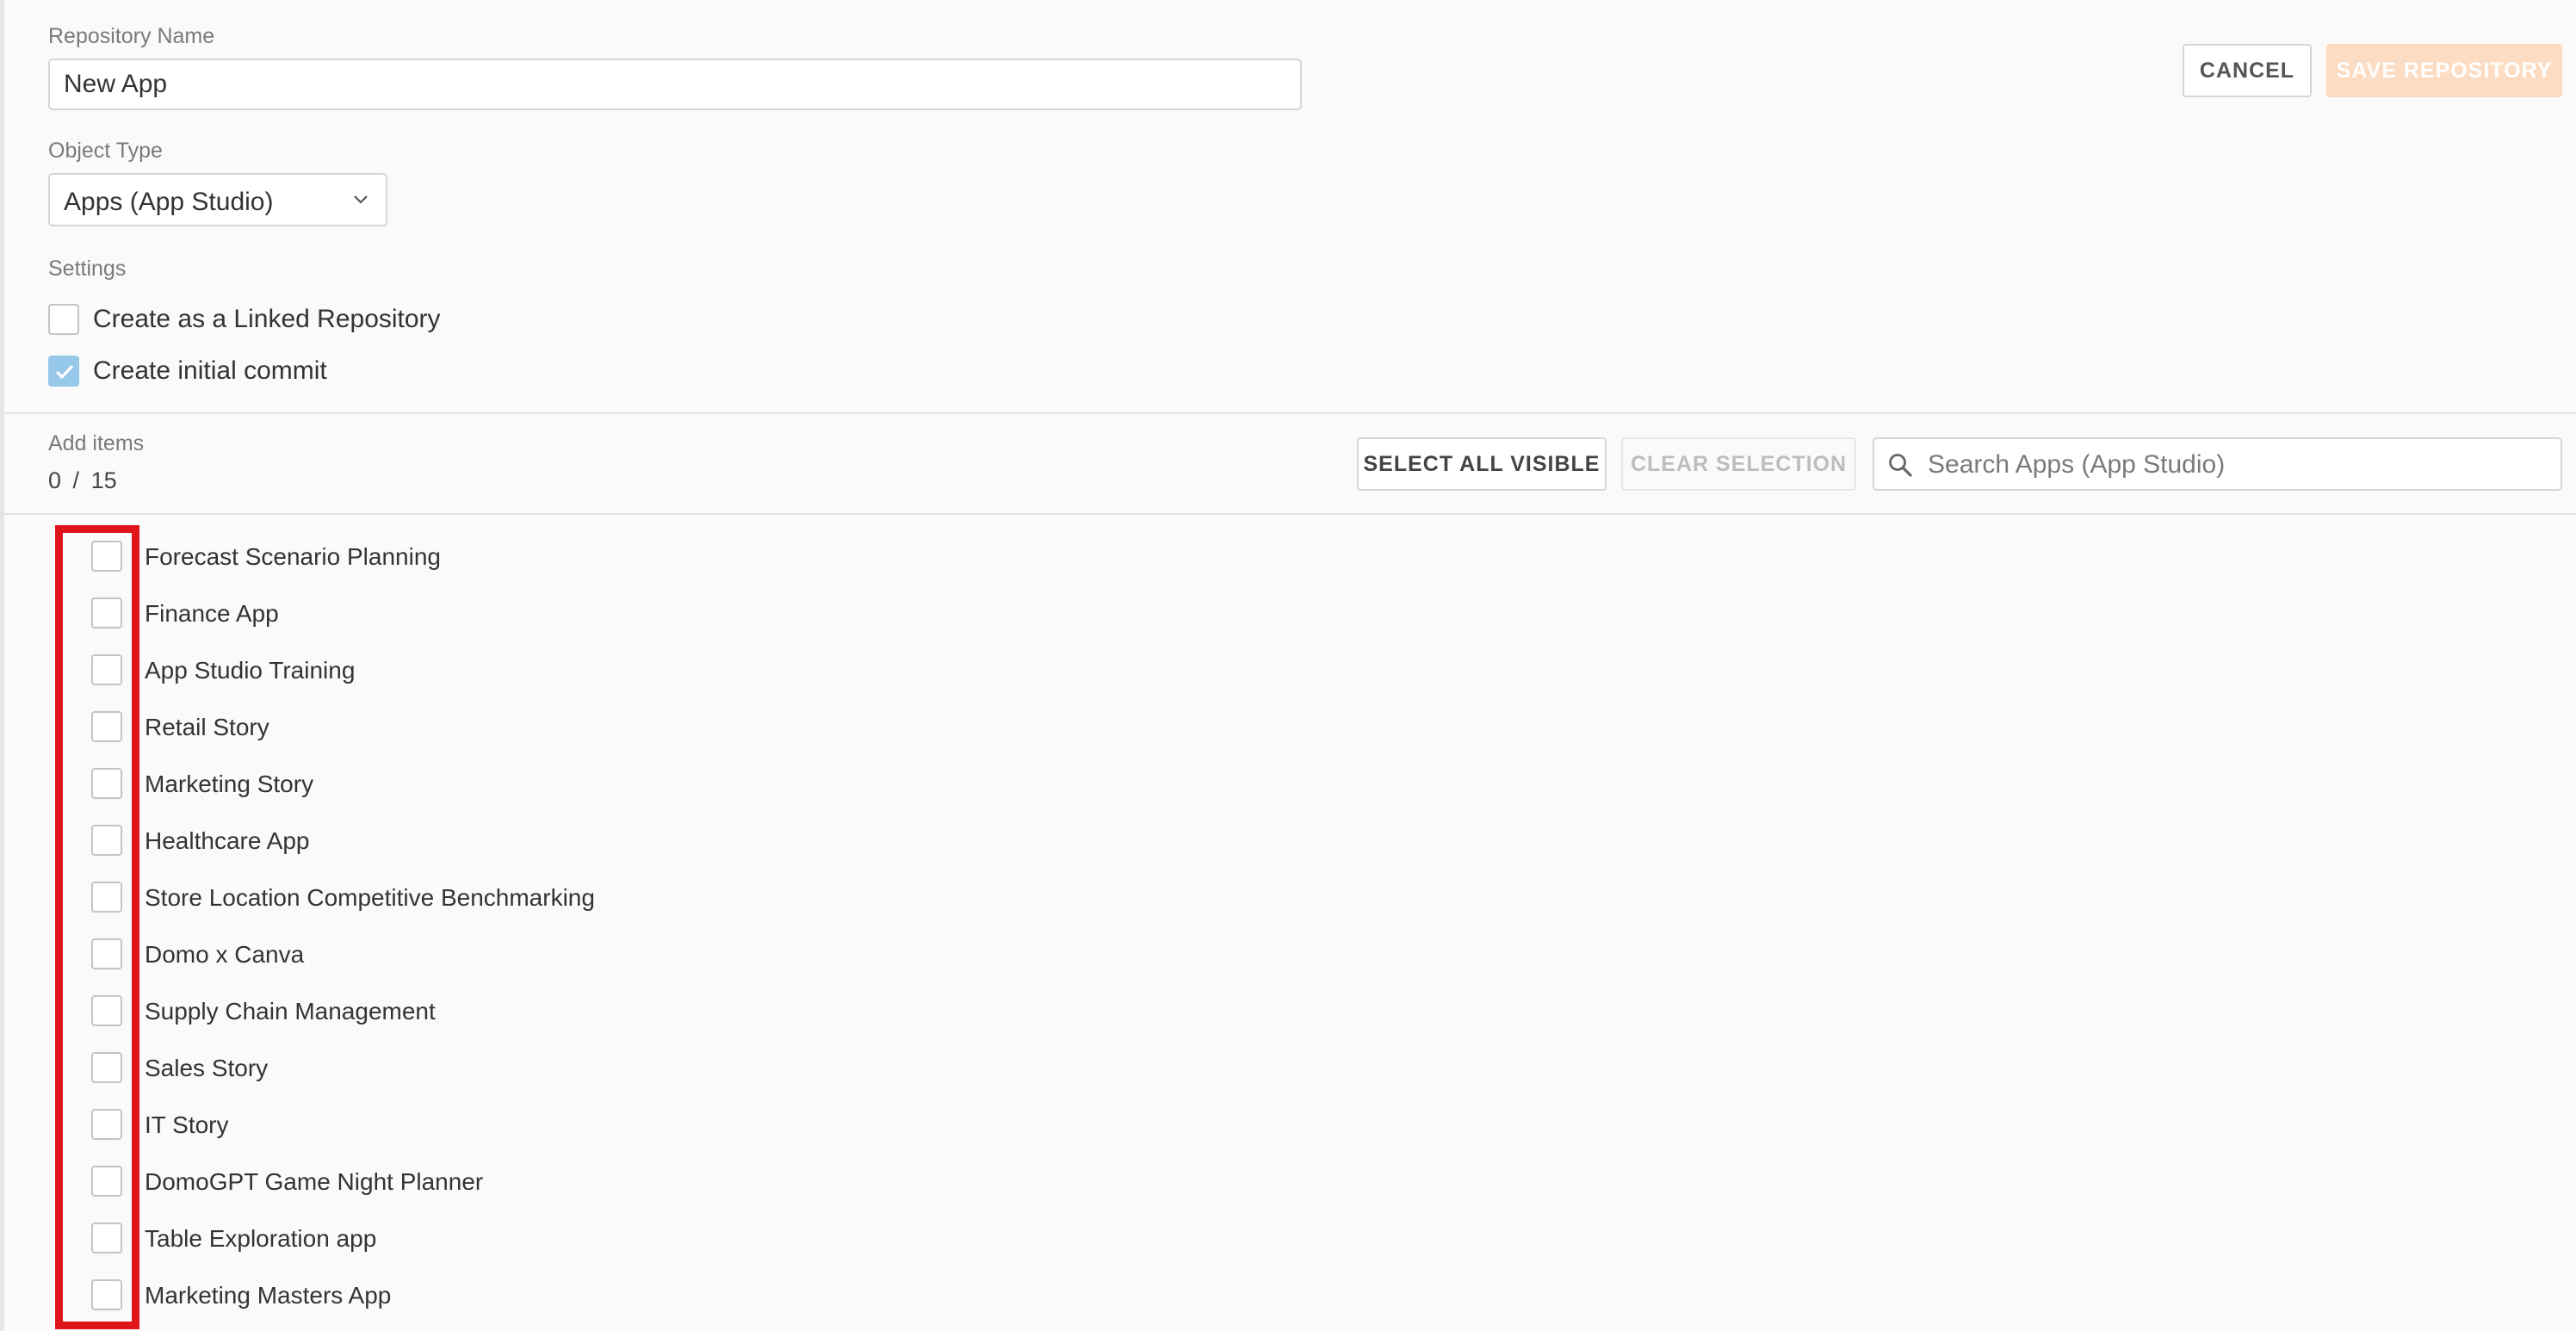 Image resolution: width=2576 pixels, height=1331 pixels. Describe the element at coordinates (2444, 70) in the screenshot. I see `save-repository-button: SAVE REPOSITORY` at that location.